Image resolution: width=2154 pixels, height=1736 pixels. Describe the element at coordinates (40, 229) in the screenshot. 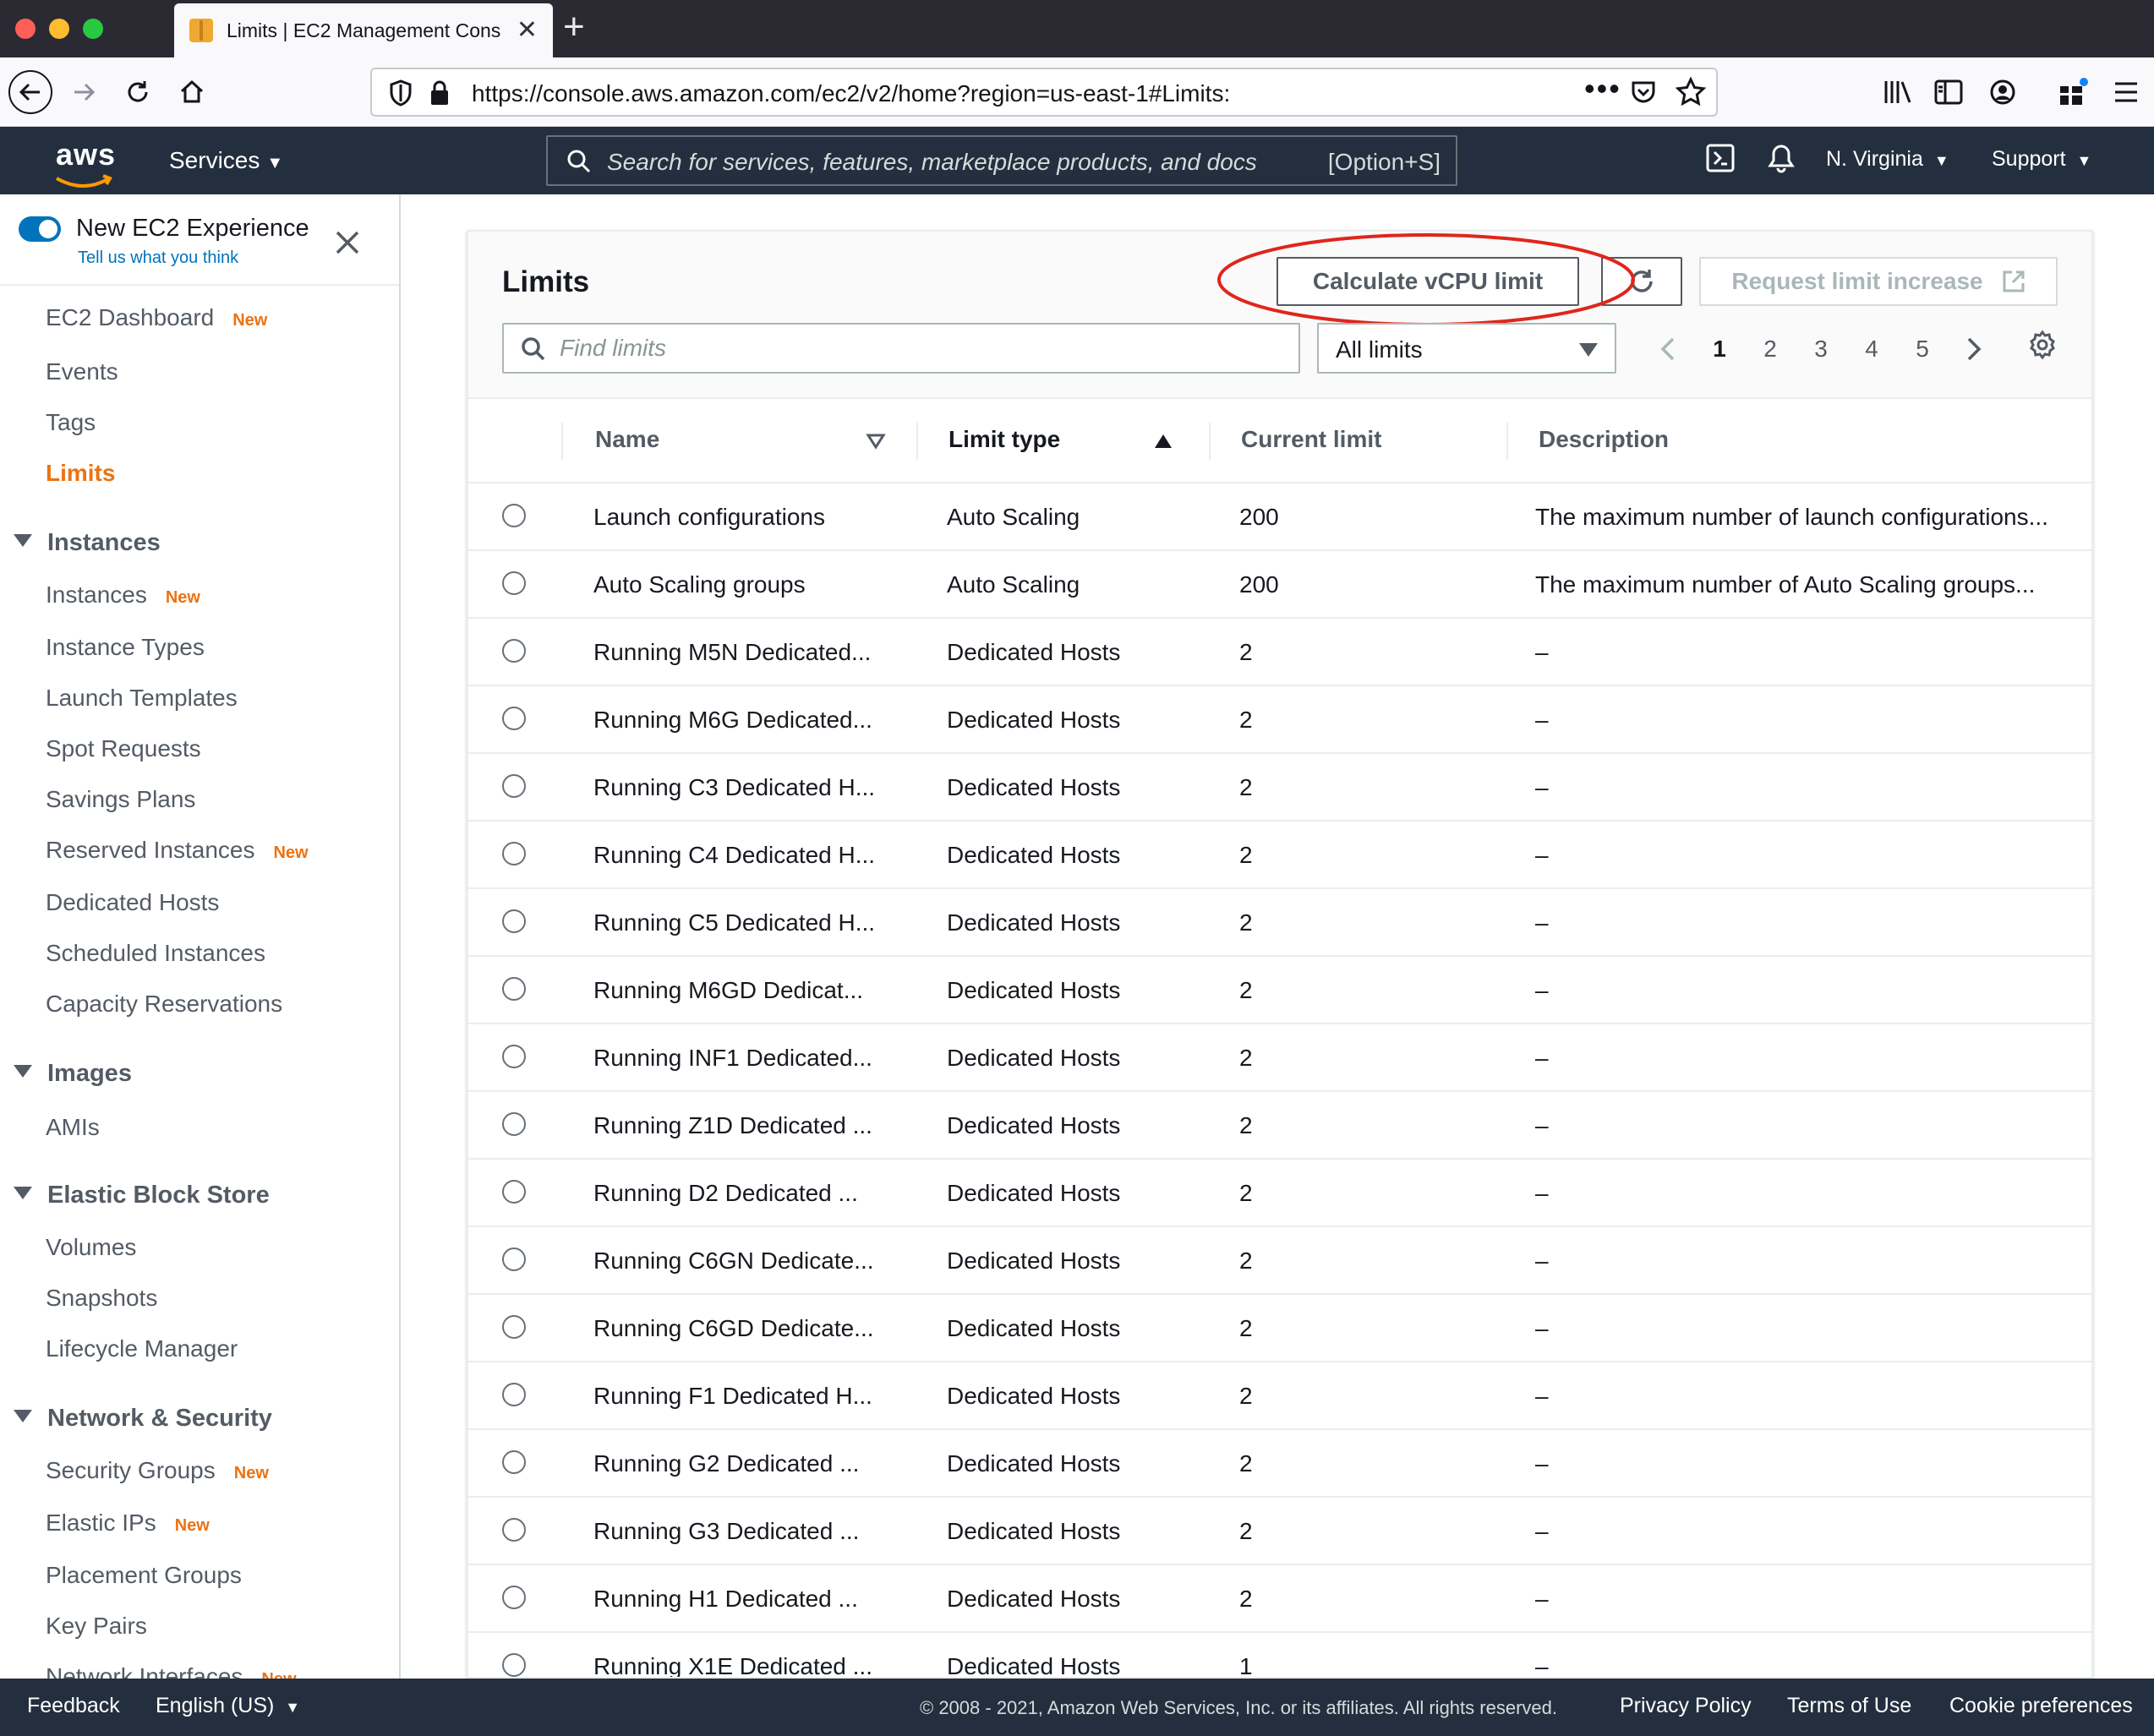

I see `new-experience-toggle` at that location.